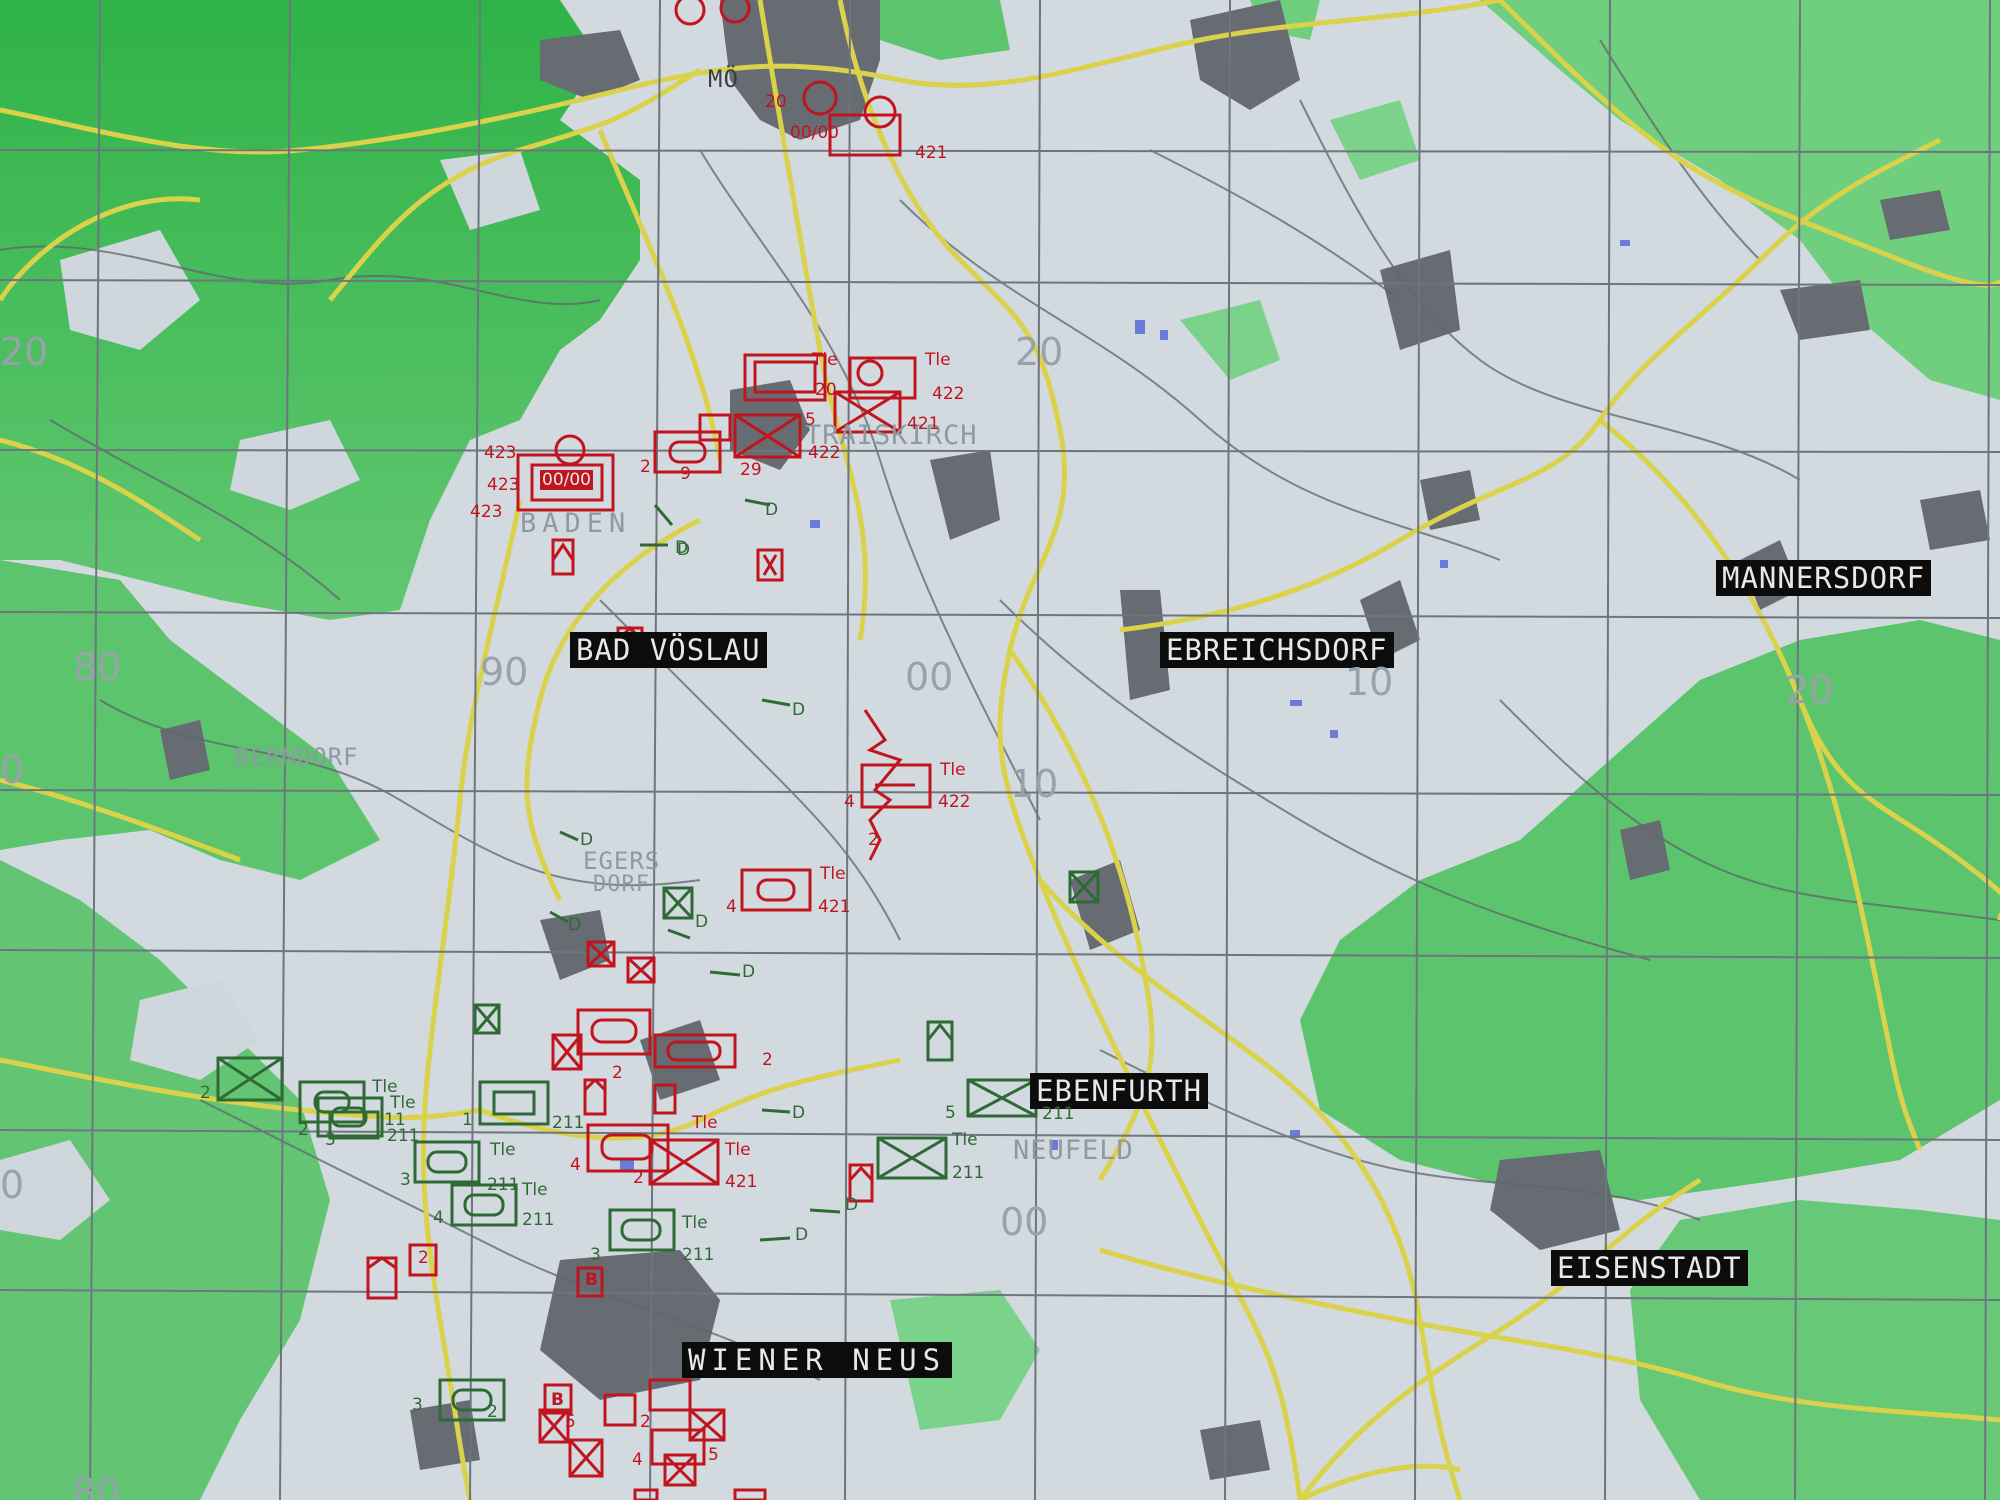  What do you see at coordinates (751, 470) in the screenshot?
I see `unit-label-29: 29` at bounding box center [751, 470].